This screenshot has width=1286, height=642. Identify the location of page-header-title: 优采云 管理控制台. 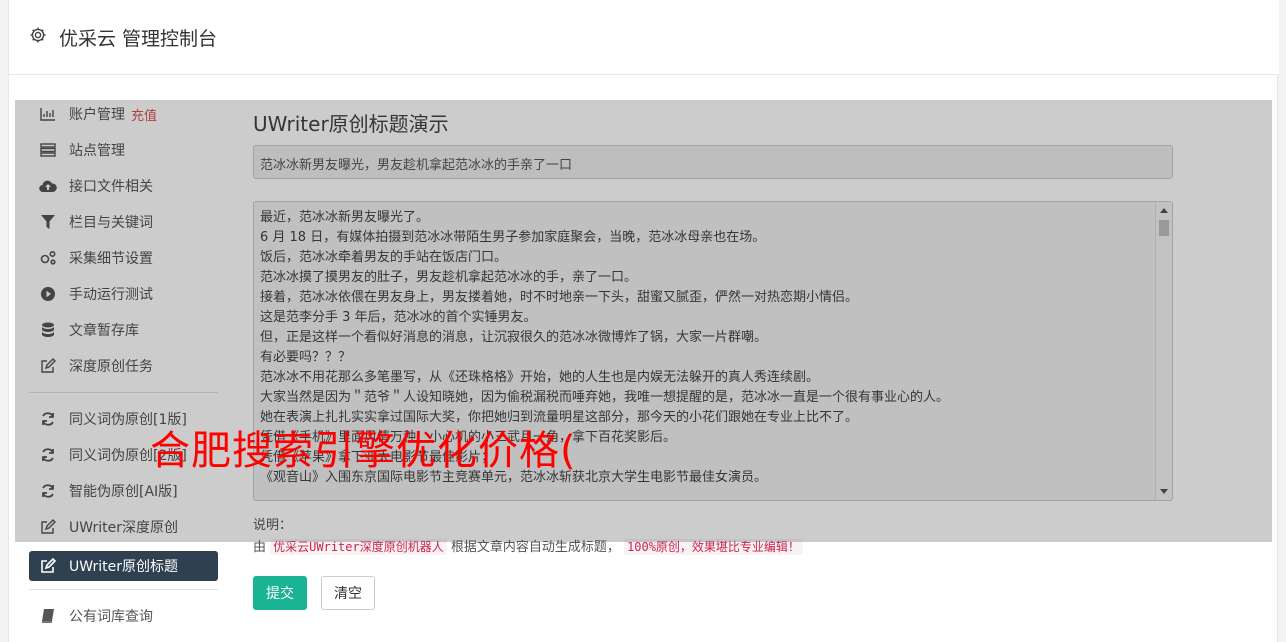
(138, 39).